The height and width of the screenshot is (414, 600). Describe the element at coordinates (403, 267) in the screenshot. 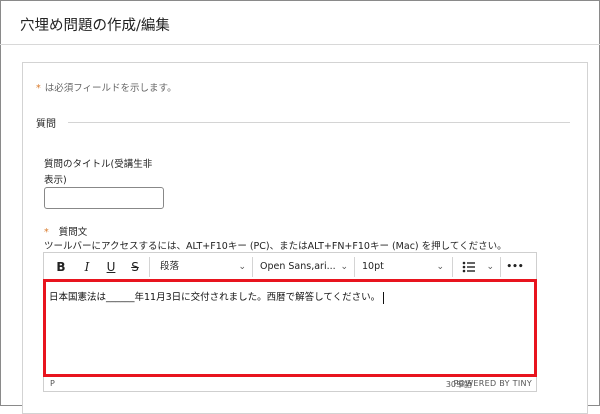

I see `font-size-select: 10pt ⌄` at that location.